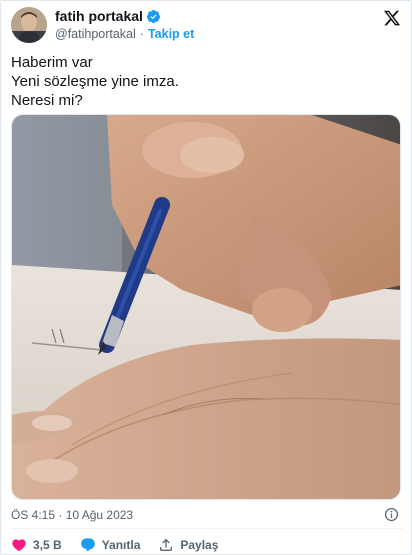 The image size is (412, 555). Describe the element at coordinates (47, 545) in the screenshot. I see `like-count: 3,5 B` at that location.